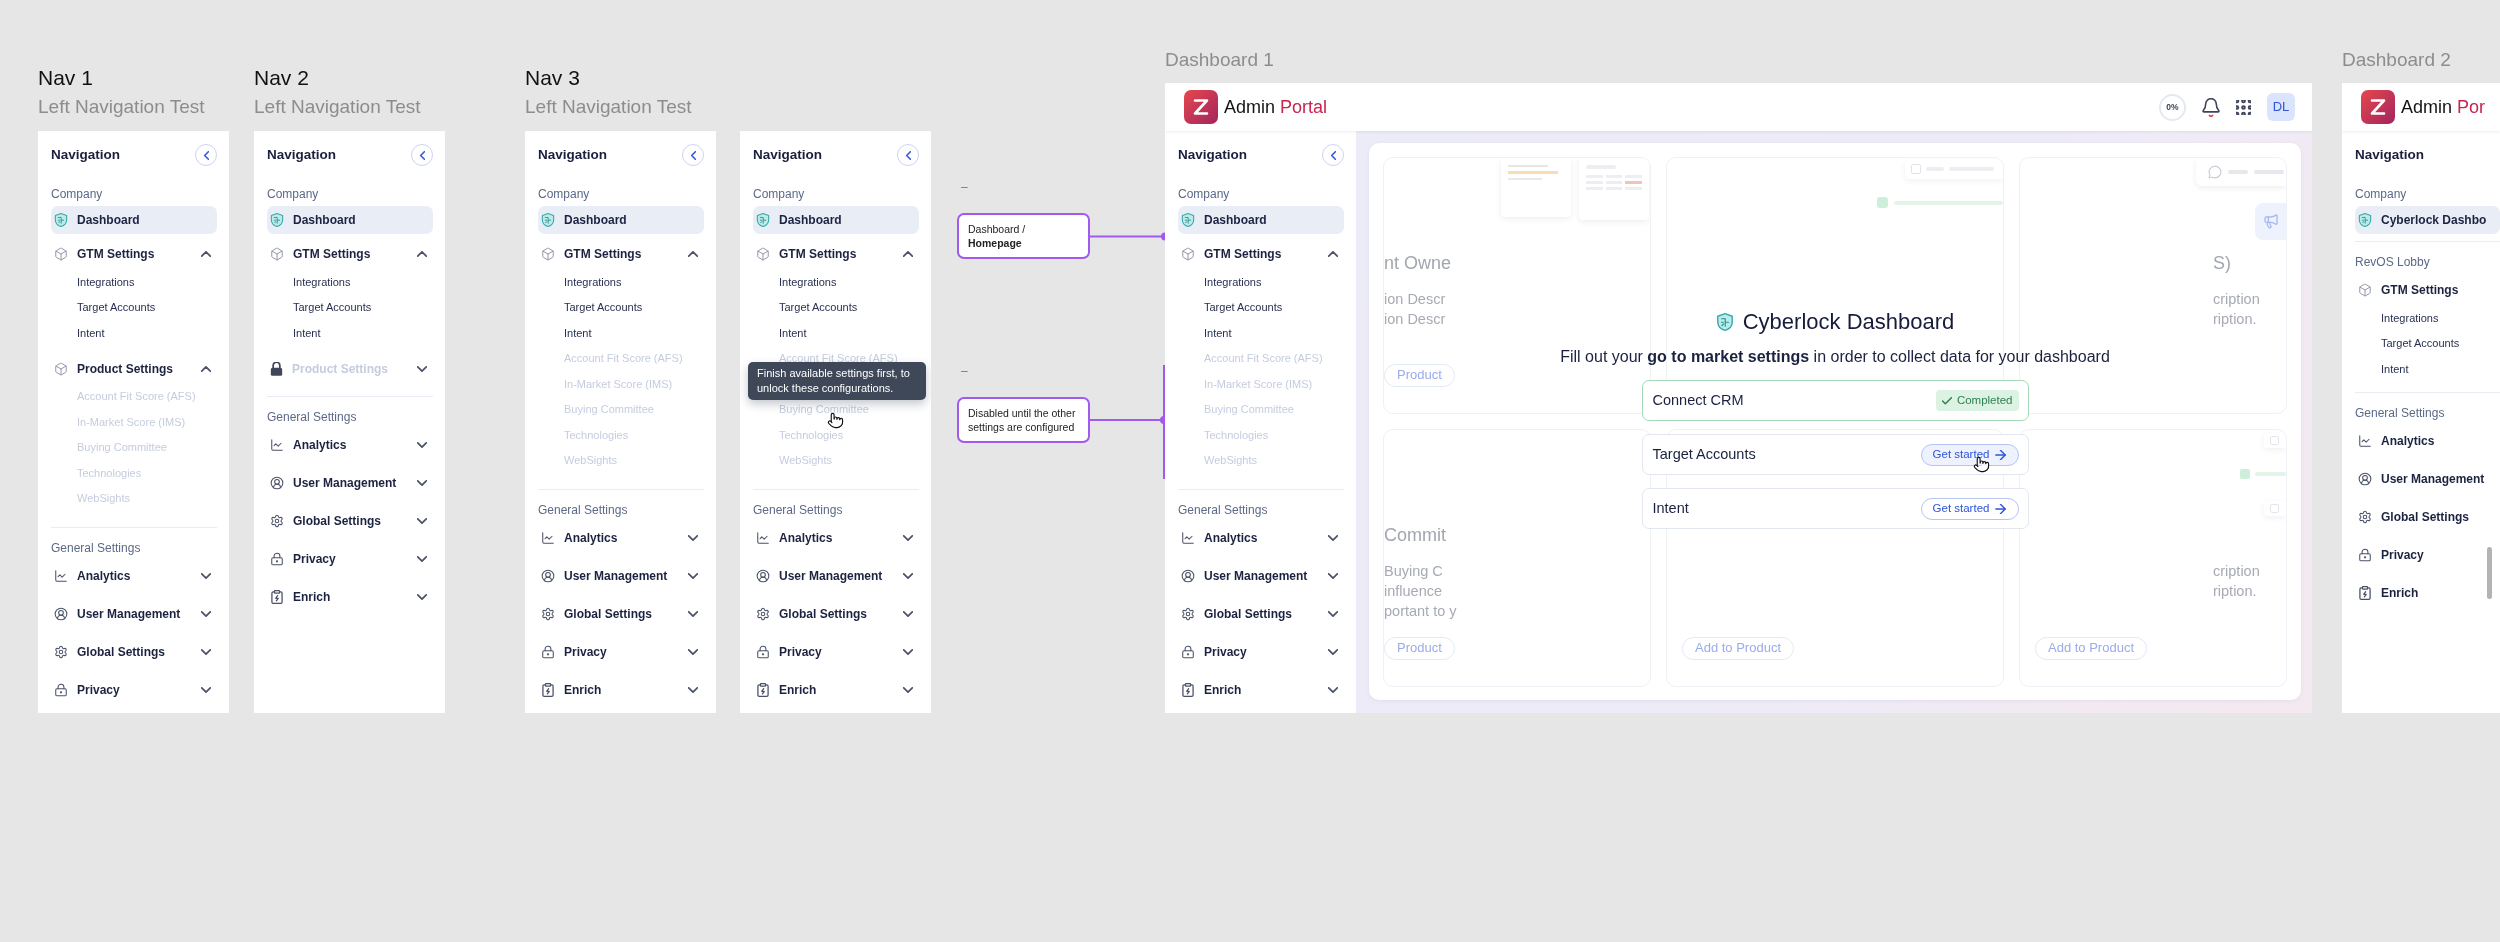  Describe the element at coordinates (338, 107) in the screenshot. I see `frame-subtitle: Left Navigation Test` at that location.